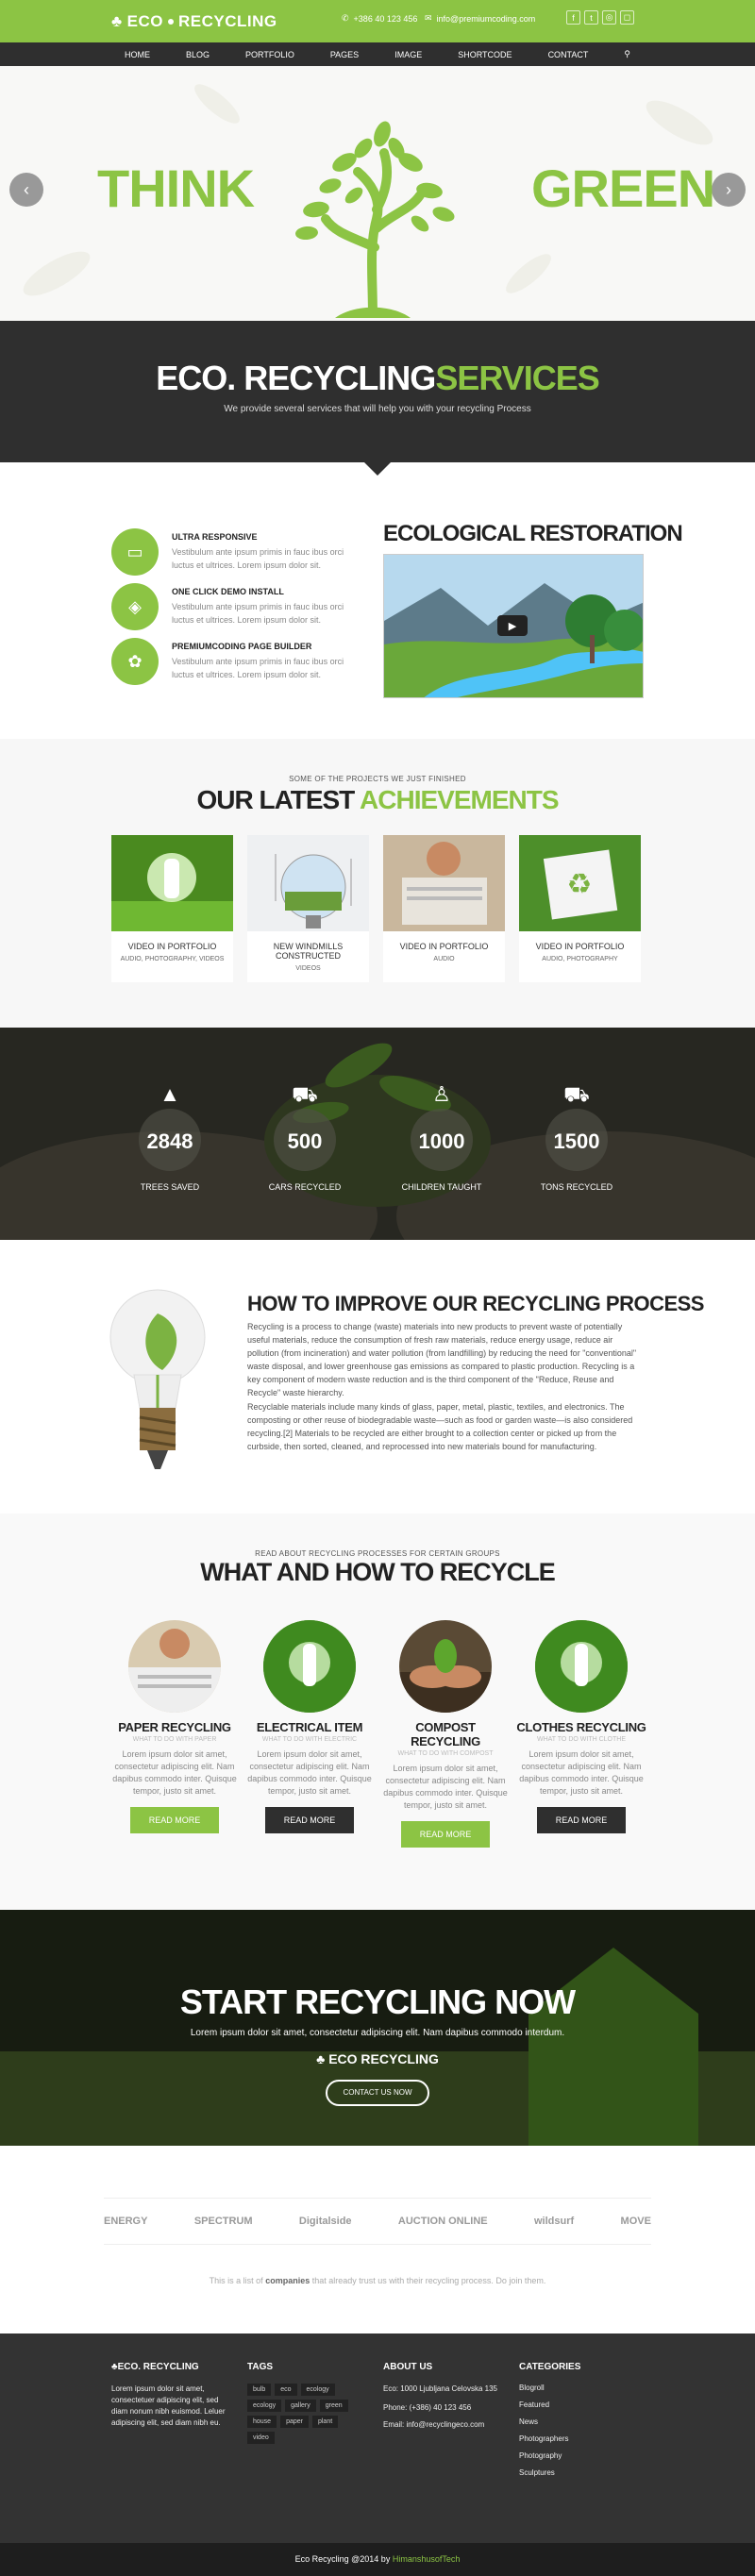 The width and height of the screenshot is (755, 2576). Describe the element at coordinates (171, 22) in the screenshot. I see `logo-dot` at that location.